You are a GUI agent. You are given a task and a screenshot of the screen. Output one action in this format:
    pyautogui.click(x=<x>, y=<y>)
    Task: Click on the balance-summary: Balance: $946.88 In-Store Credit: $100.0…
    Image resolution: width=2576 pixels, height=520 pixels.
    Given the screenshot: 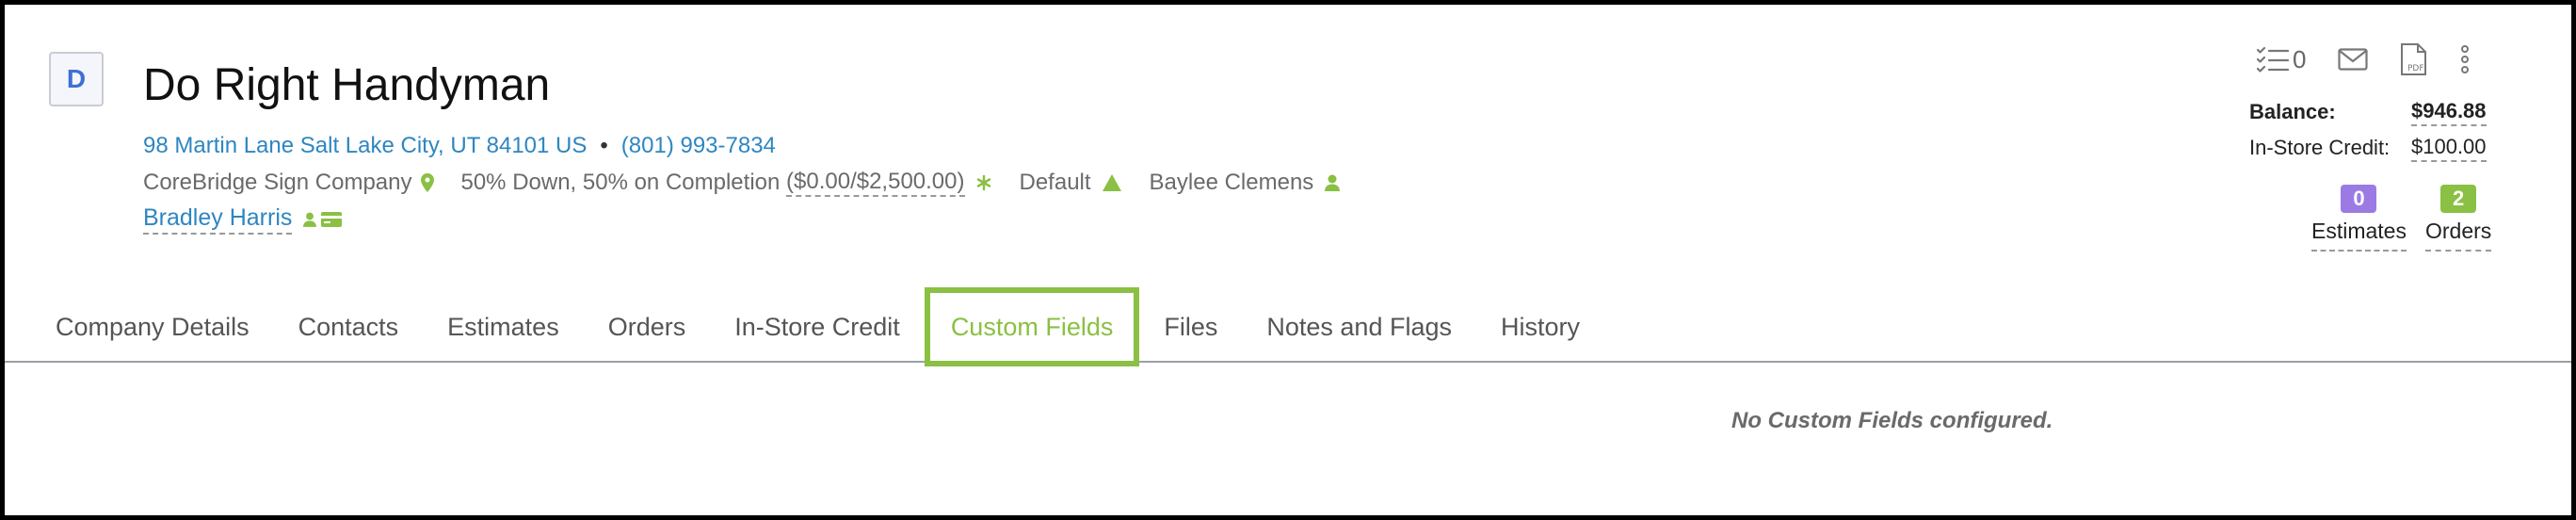 What is the action you would take?
    pyautogui.click(x=2368, y=130)
    